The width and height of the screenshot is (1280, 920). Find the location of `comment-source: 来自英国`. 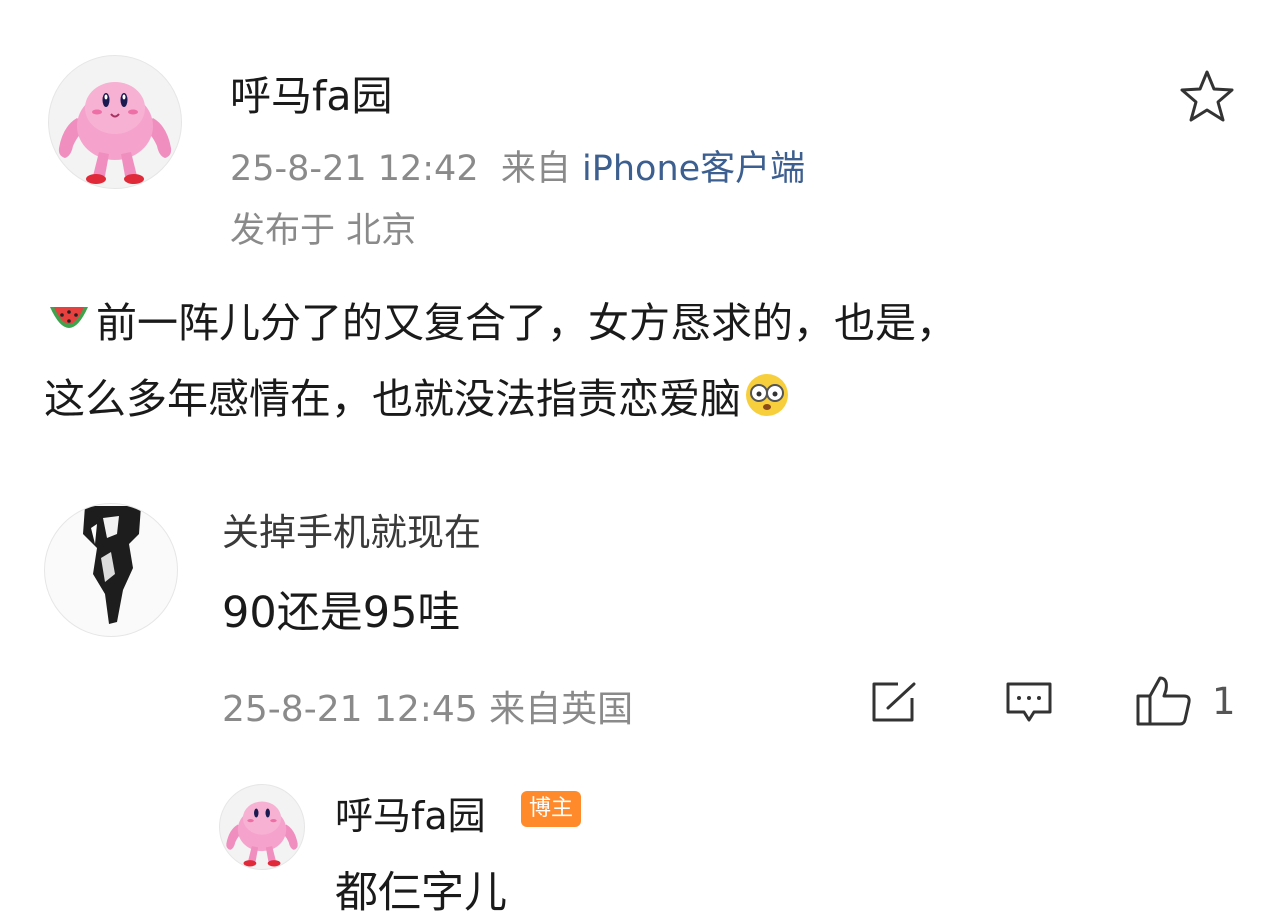

comment-source: 来自英国 is located at coordinates (561, 709).